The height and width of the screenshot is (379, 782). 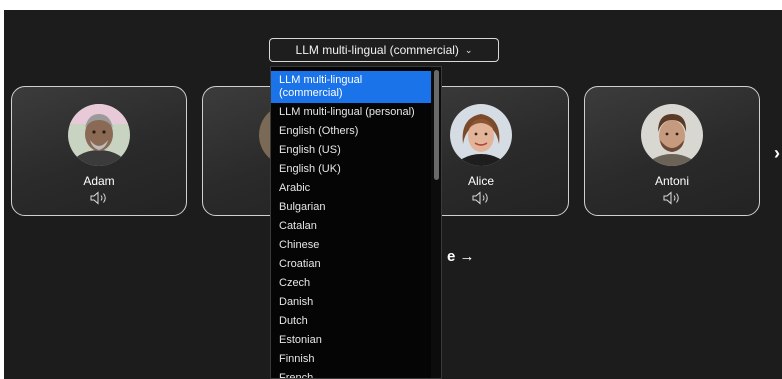 I want to click on language-option: Czech, so click(x=351, y=283).